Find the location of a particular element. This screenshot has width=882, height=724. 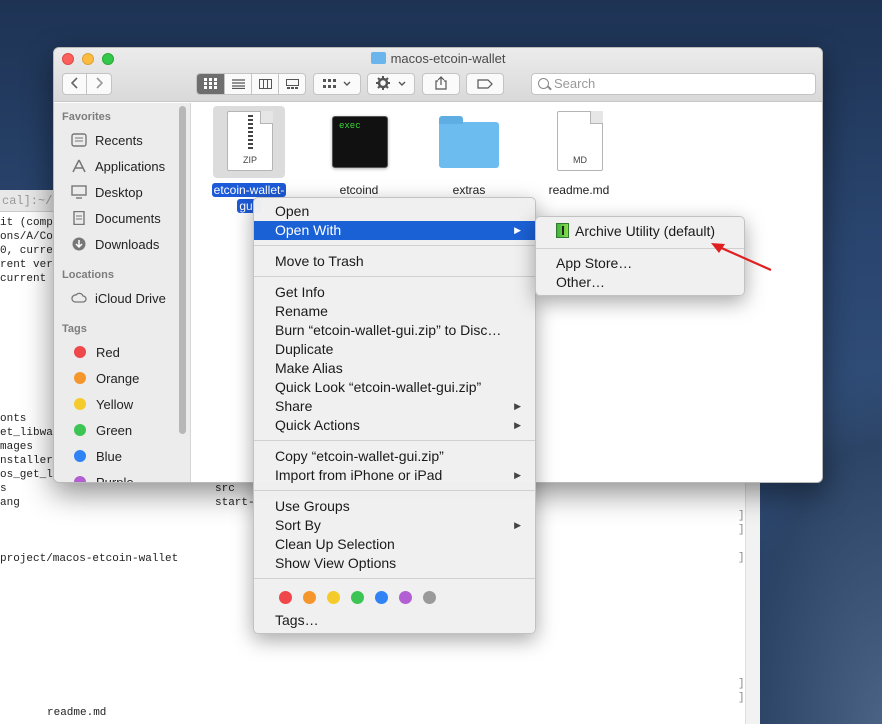

search-input: Search is located at coordinates (673, 84).